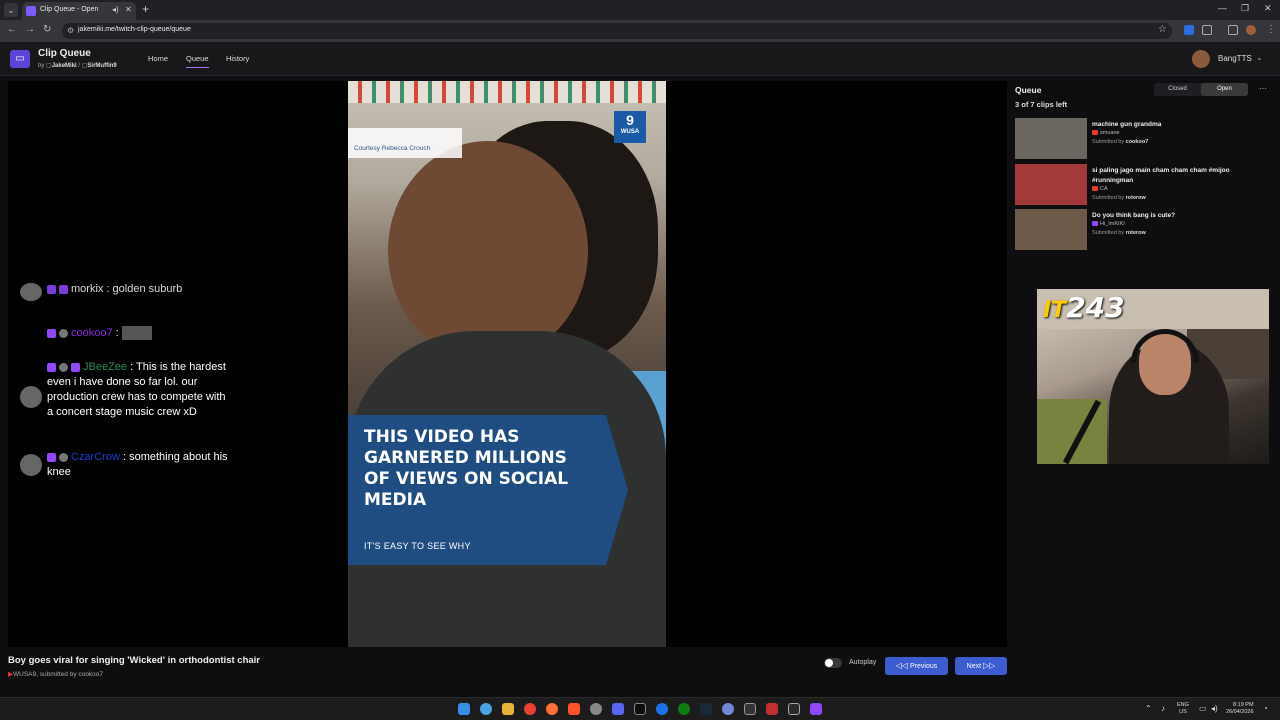  What do you see at coordinates (507, 92) in the screenshot?
I see `video-background-stripes` at bounding box center [507, 92].